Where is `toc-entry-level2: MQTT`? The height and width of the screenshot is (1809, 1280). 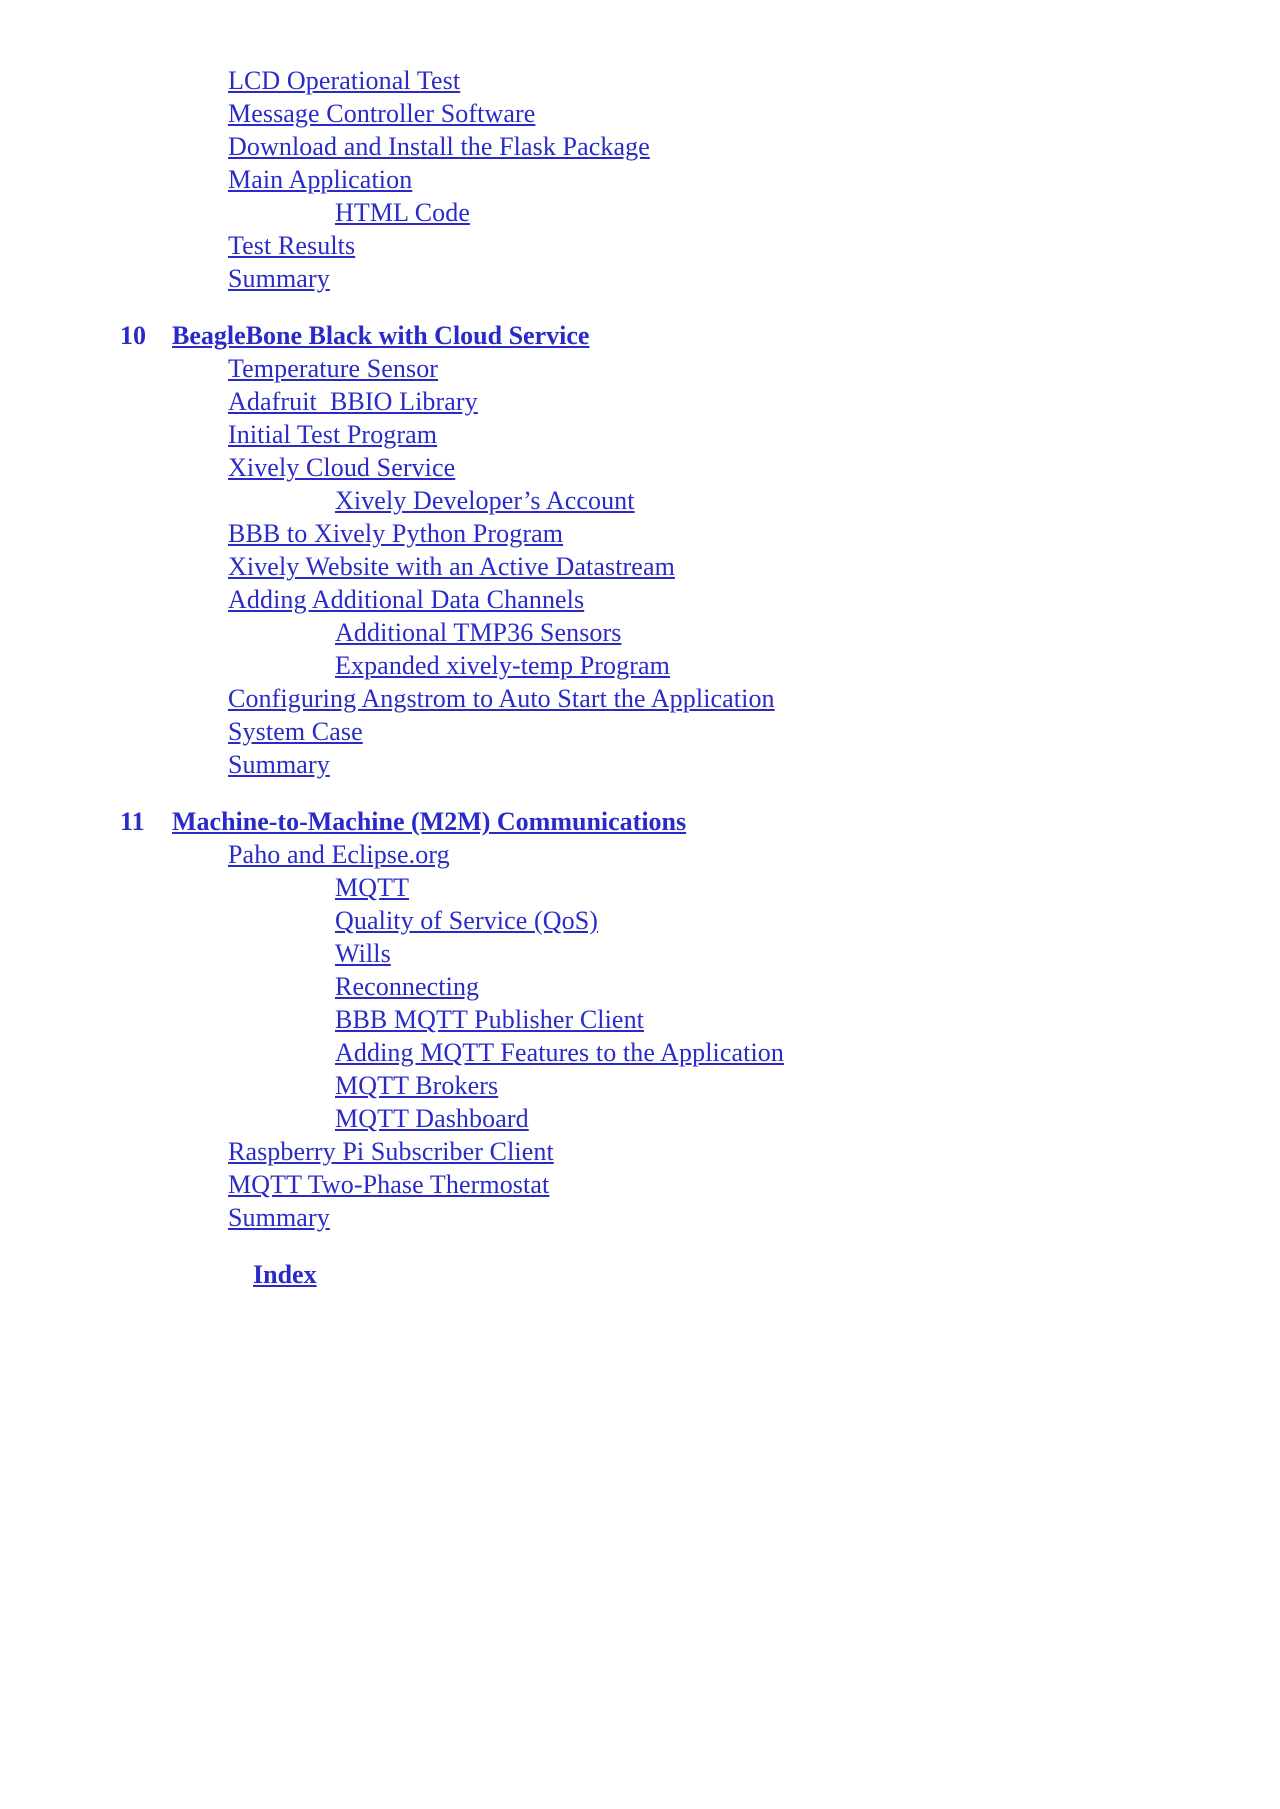 toc-entry-level2: MQTT is located at coordinates (640, 887).